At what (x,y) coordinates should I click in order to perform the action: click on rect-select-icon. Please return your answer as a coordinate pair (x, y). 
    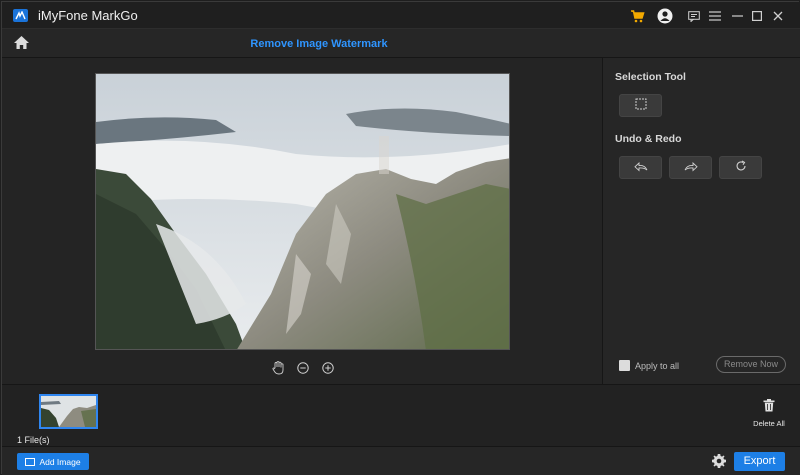
    Looking at the image, I should click on (641, 106).